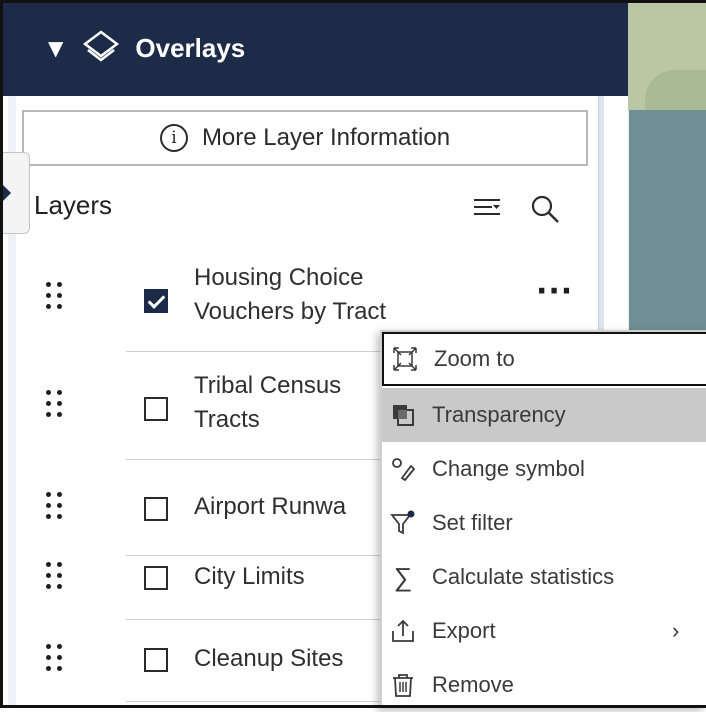 This screenshot has width=706, height=712. What do you see at coordinates (499, 414) in the screenshot?
I see `menu-item-label: Transparency` at bounding box center [499, 414].